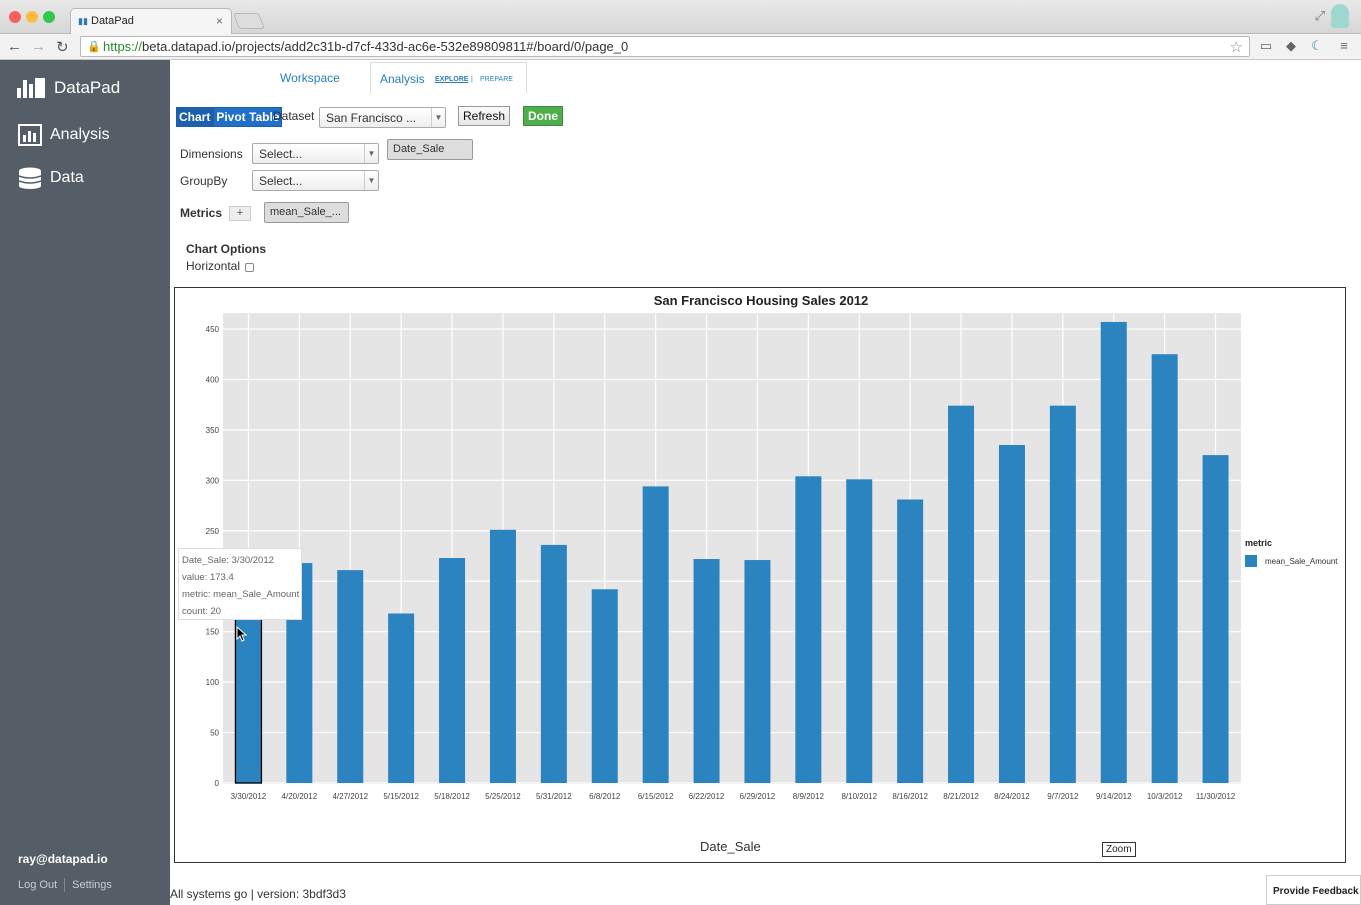 The height and width of the screenshot is (905, 1361). I want to click on menu-icon: ≡, so click(1344, 46).